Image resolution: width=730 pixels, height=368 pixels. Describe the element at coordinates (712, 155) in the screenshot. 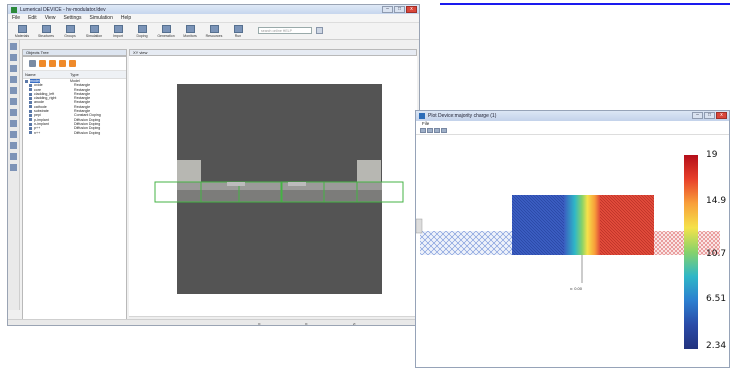

I see `colorbar-tick-max: 19` at that location.